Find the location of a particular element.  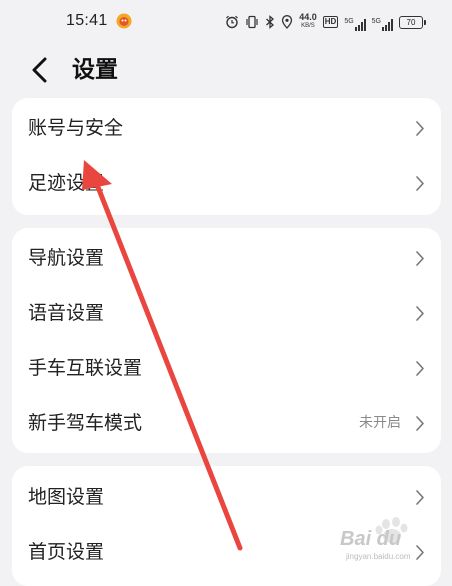

status-time: 15:41 is located at coordinates (87, 20).